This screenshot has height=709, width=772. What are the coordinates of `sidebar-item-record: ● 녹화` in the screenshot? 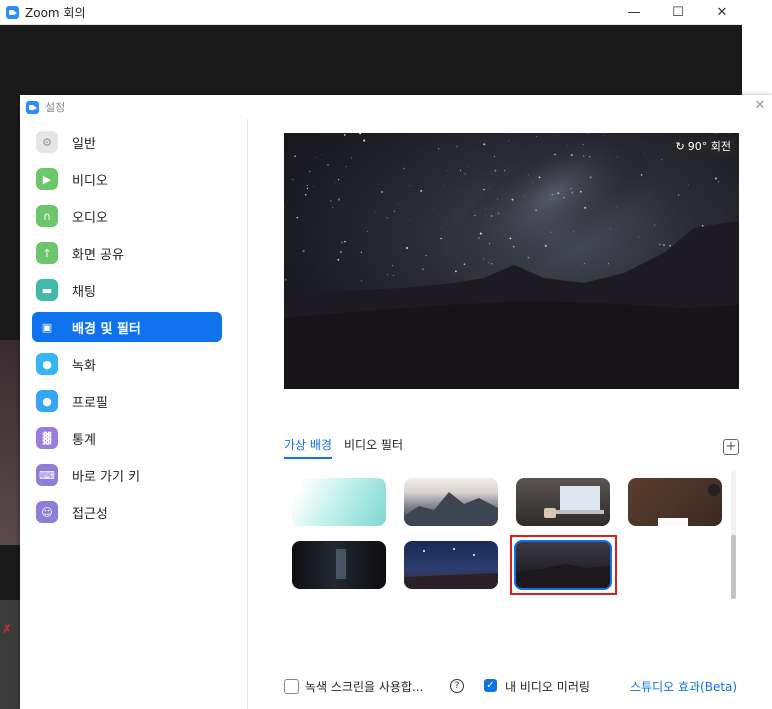 It's located at (127, 364).